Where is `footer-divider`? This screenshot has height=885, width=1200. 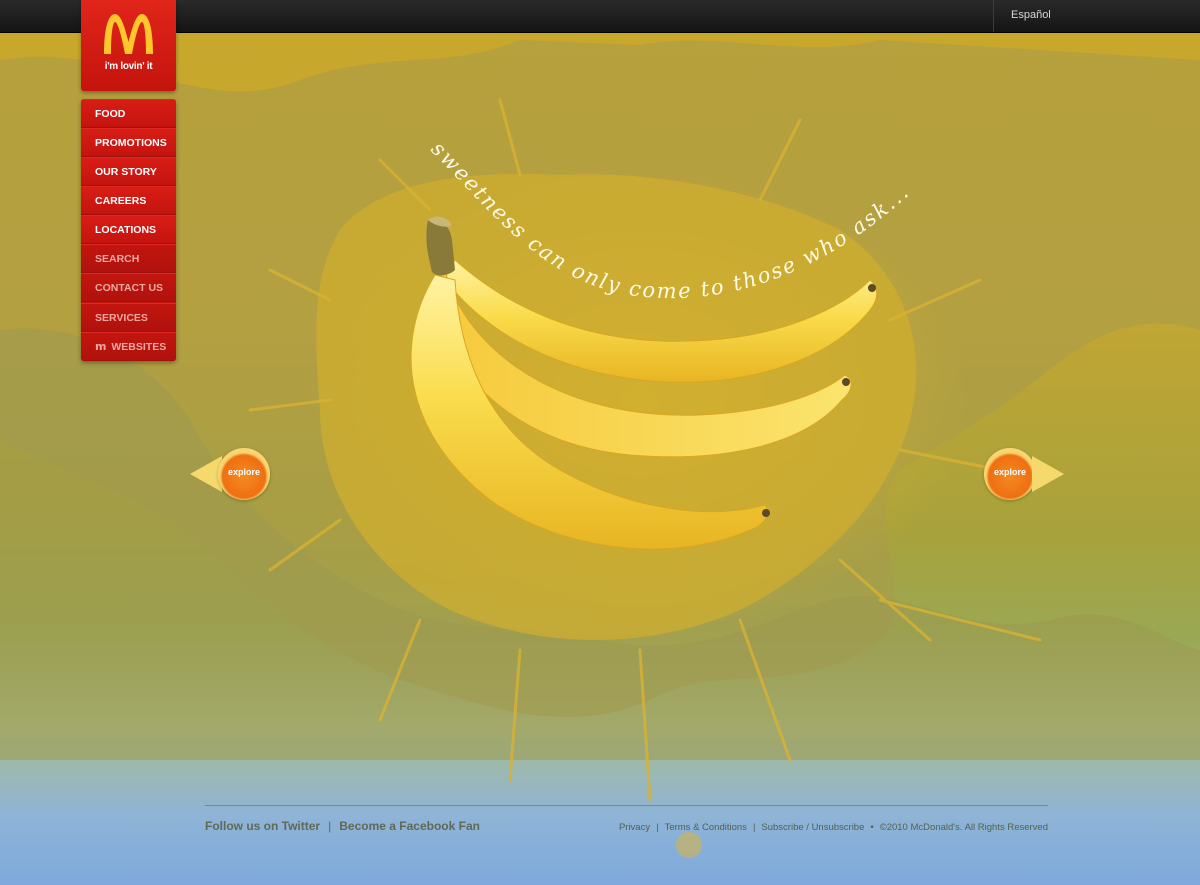 footer-divider is located at coordinates (626, 805).